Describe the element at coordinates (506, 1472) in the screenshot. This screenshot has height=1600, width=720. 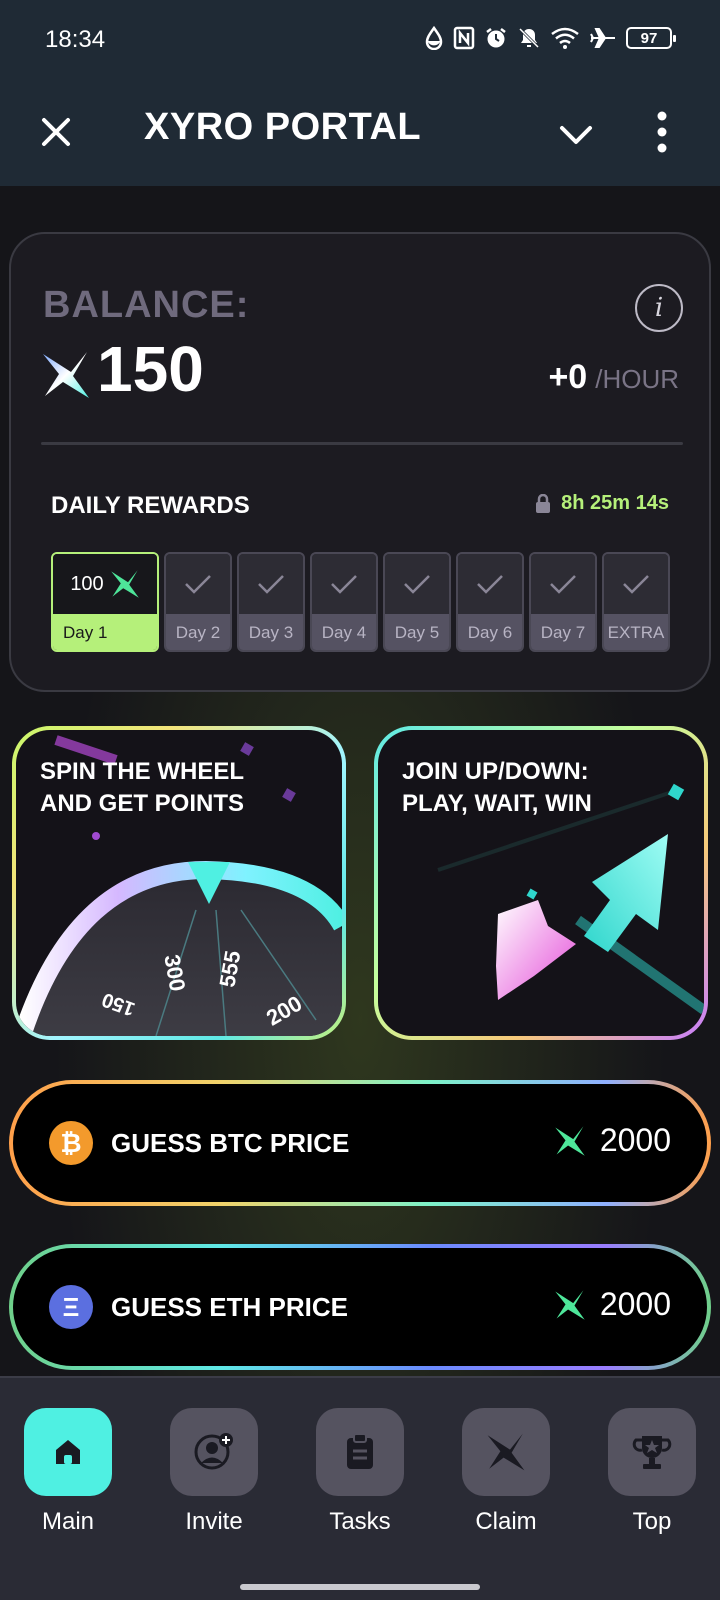
I see `nav-claim: Claim` at that location.